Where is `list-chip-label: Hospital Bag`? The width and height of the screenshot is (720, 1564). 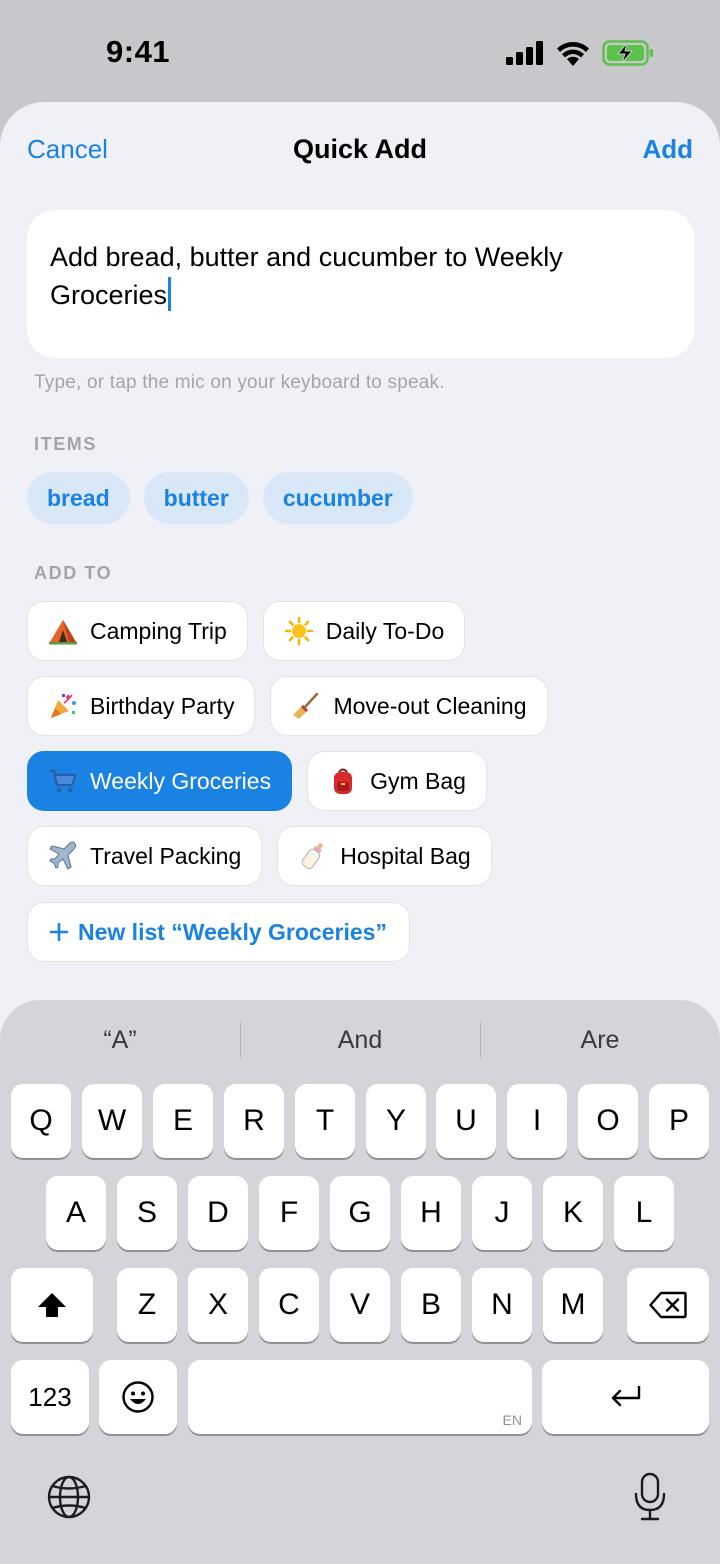
list-chip-label: Hospital Bag is located at coordinates (405, 855).